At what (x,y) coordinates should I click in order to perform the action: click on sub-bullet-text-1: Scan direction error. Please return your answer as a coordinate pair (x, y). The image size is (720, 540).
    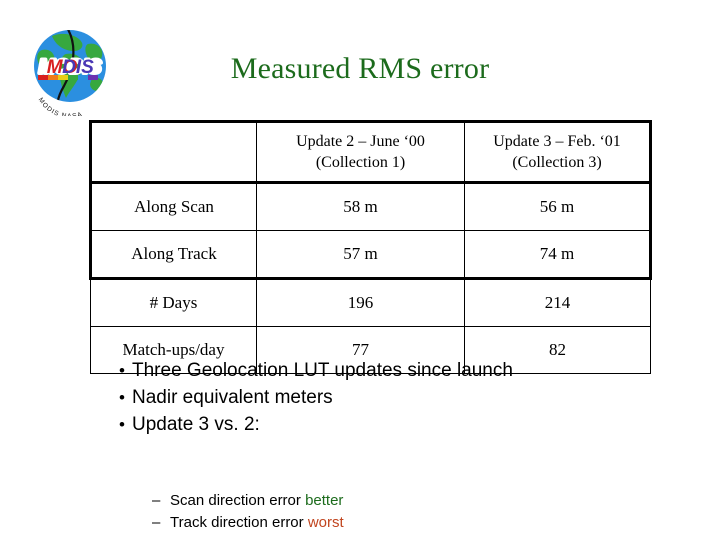
    Looking at the image, I should click on (238, 500).